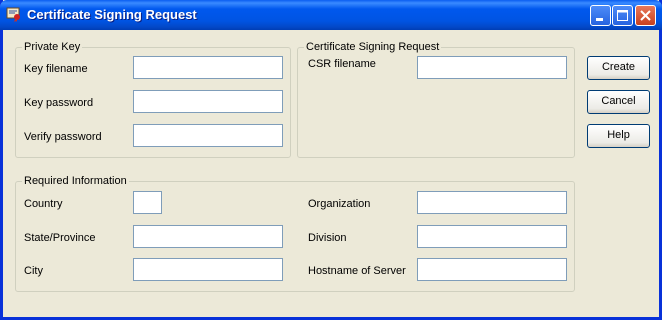 The width and height of the screenshot is (662, 320). What do you see at coordinates (112, 14) in the screenshot?
I see `window-title: Certificate Signing Request` at bounding box center [112, 14].